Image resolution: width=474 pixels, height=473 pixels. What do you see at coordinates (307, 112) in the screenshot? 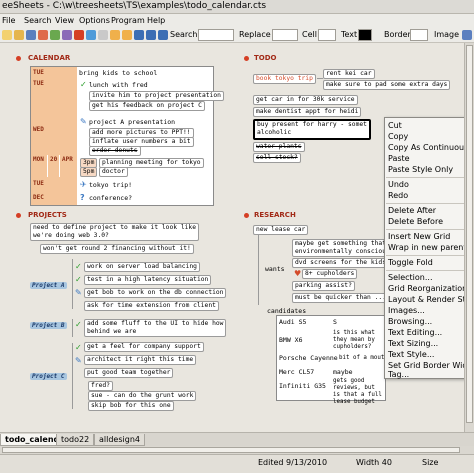
I see `todo-item: make dentist appt for heidi` at bounding box center [307, 112].